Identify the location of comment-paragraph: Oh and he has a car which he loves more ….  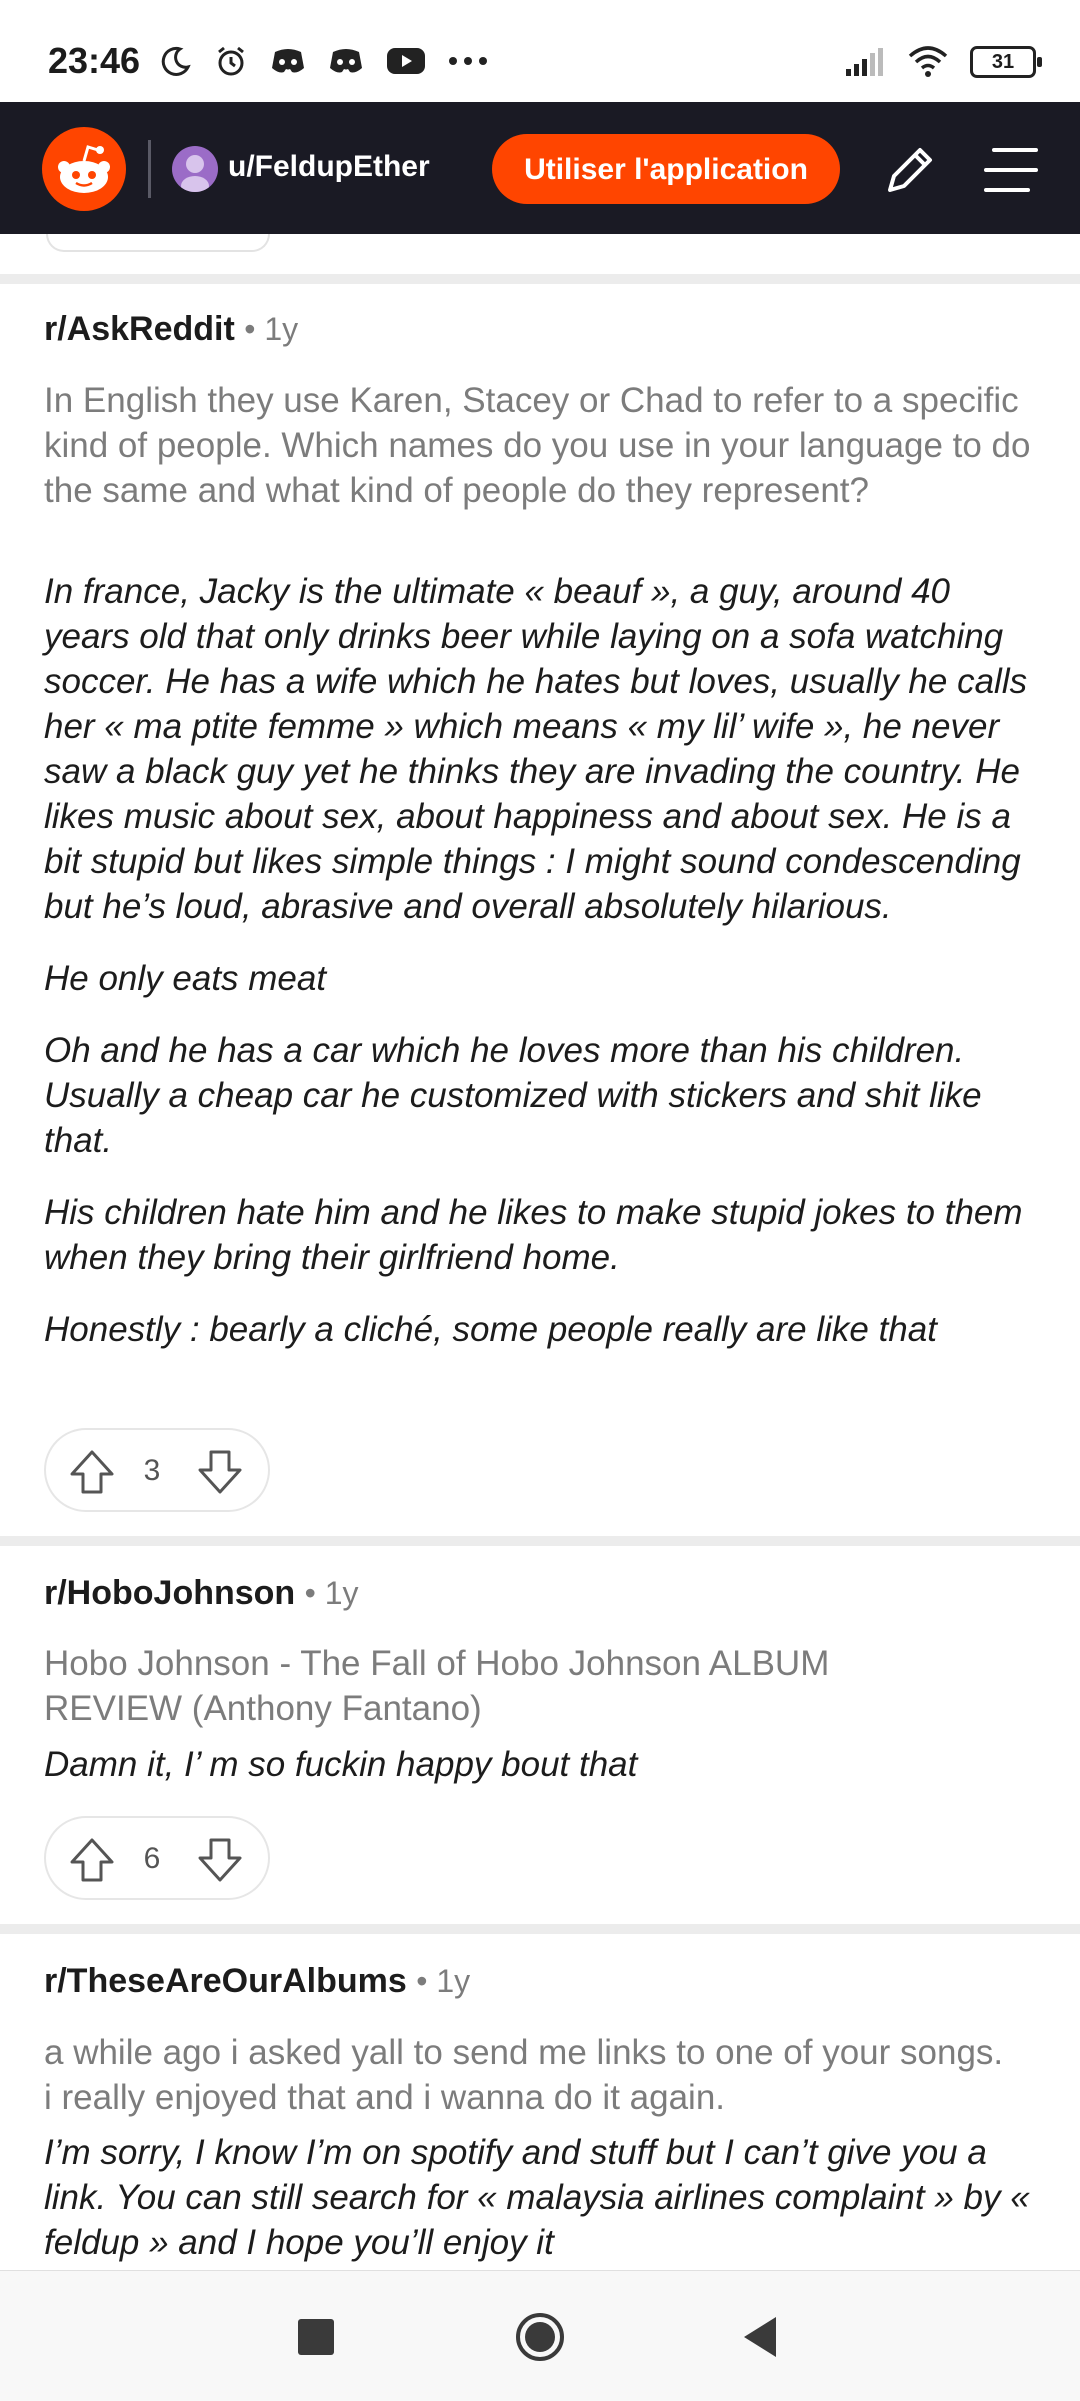
(513, 1095).